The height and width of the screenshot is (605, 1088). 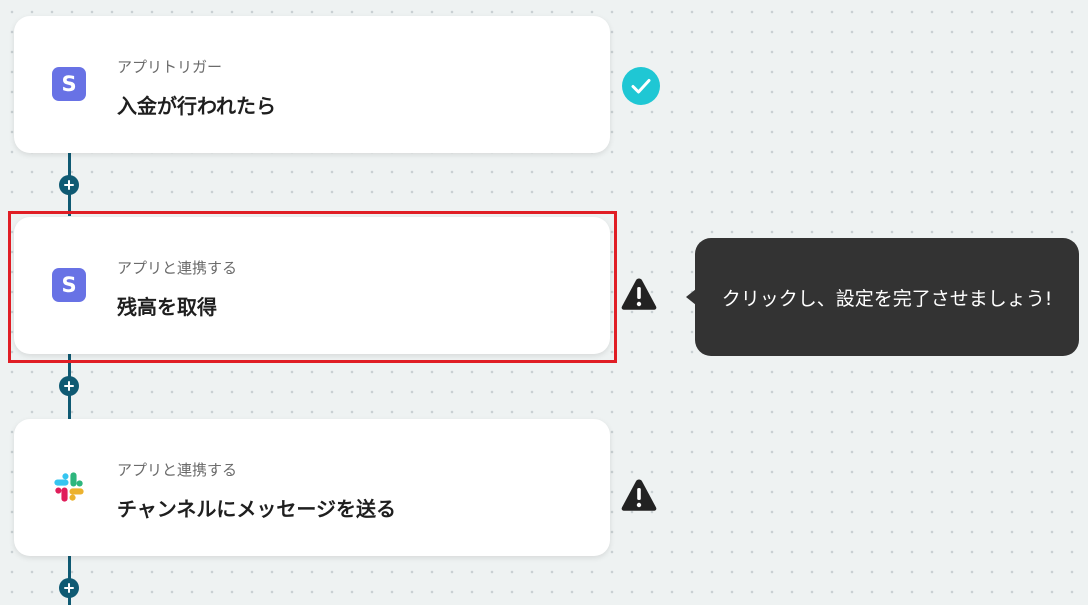 I want to click on step-title: チャンネルにメッセージを送る, so click(x=256, y=509).